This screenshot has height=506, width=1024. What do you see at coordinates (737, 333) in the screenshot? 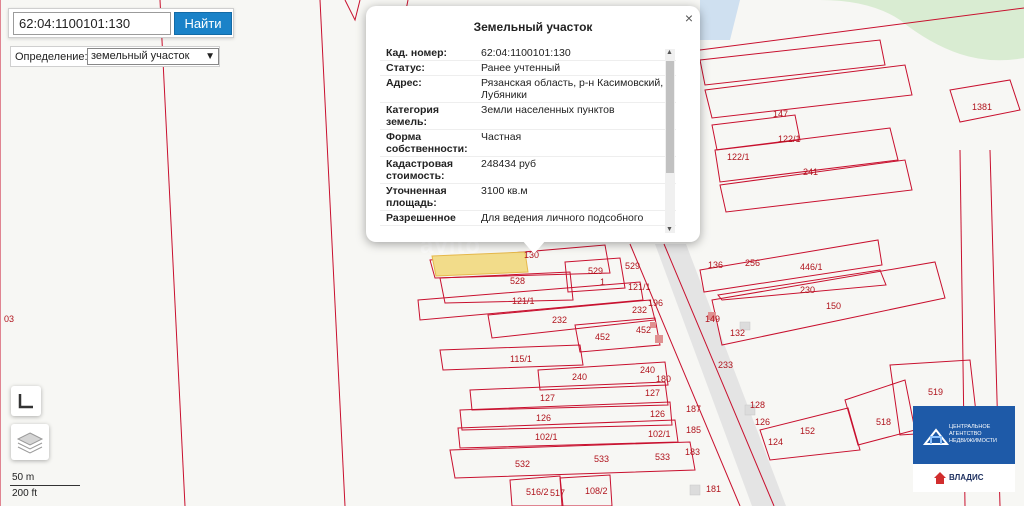
I see `parcel-label: 132` at bounding box center [737, 333].